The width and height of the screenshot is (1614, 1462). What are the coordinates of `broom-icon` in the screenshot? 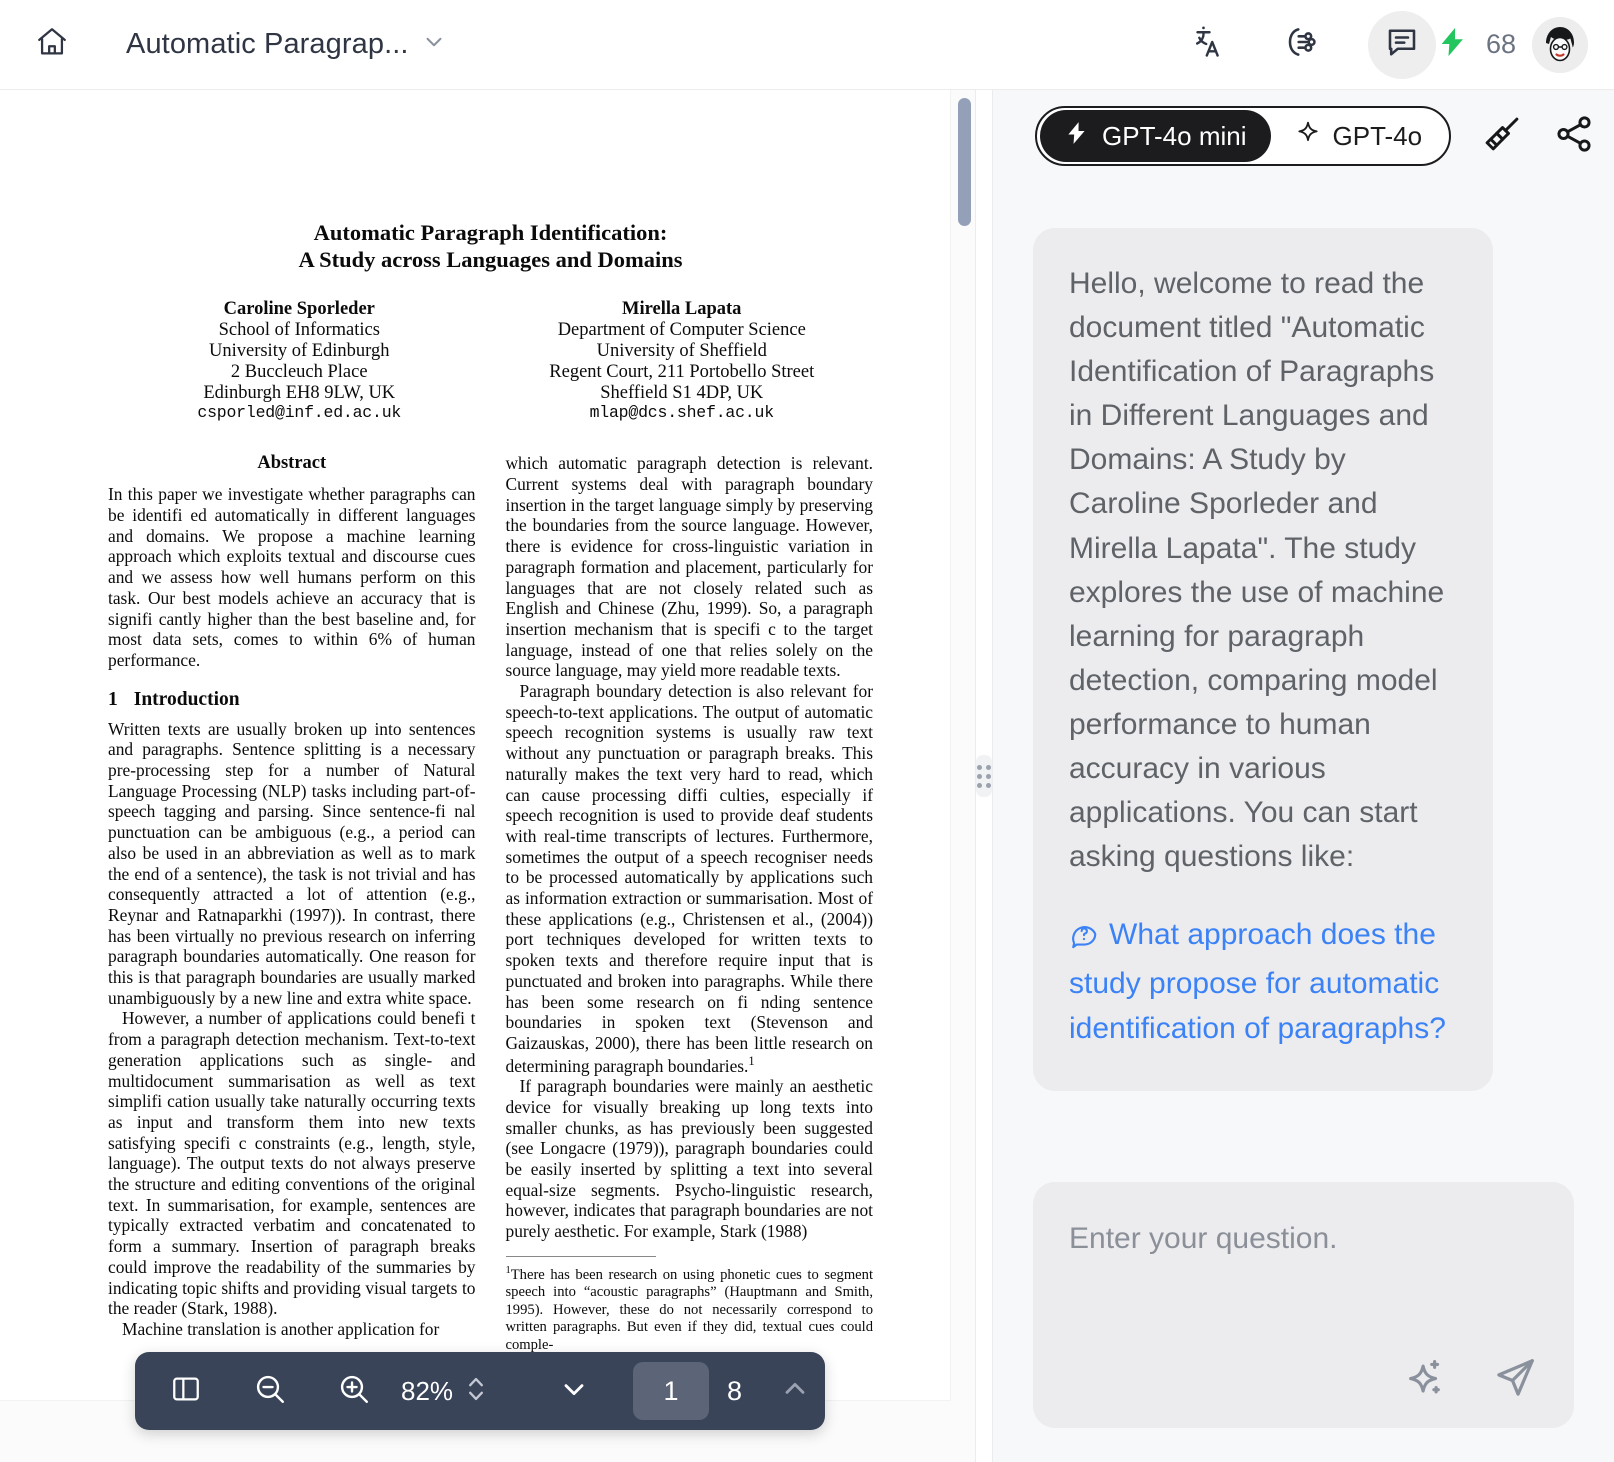 It's located at (1502, 136).